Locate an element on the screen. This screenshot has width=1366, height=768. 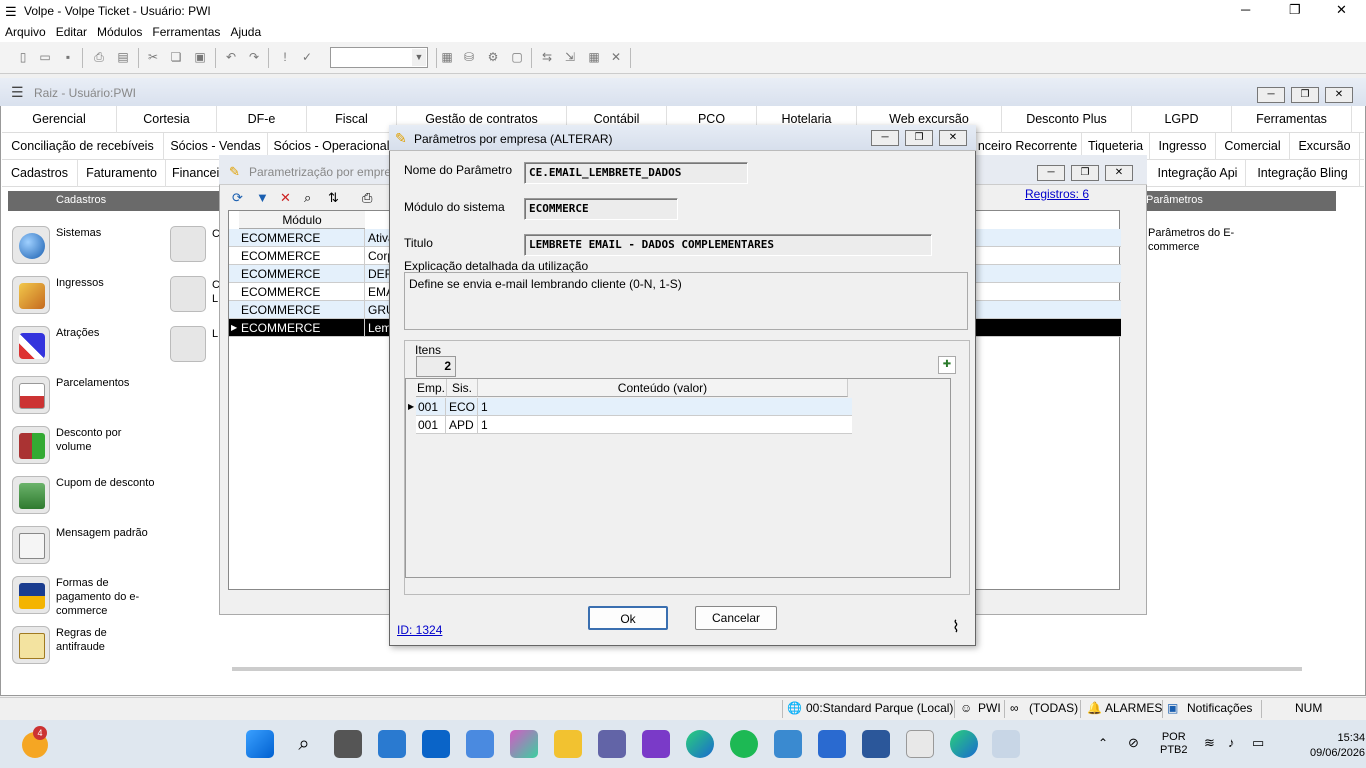
db-icon: ⛁ is located at coordinates (469, 57).